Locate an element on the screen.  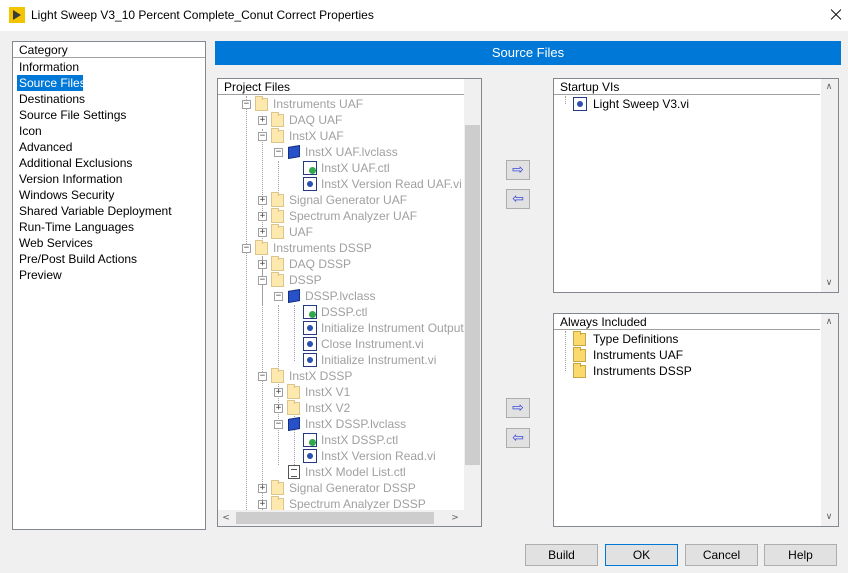
category-item-version-information: Version Information is located at coordinates (111, 179).